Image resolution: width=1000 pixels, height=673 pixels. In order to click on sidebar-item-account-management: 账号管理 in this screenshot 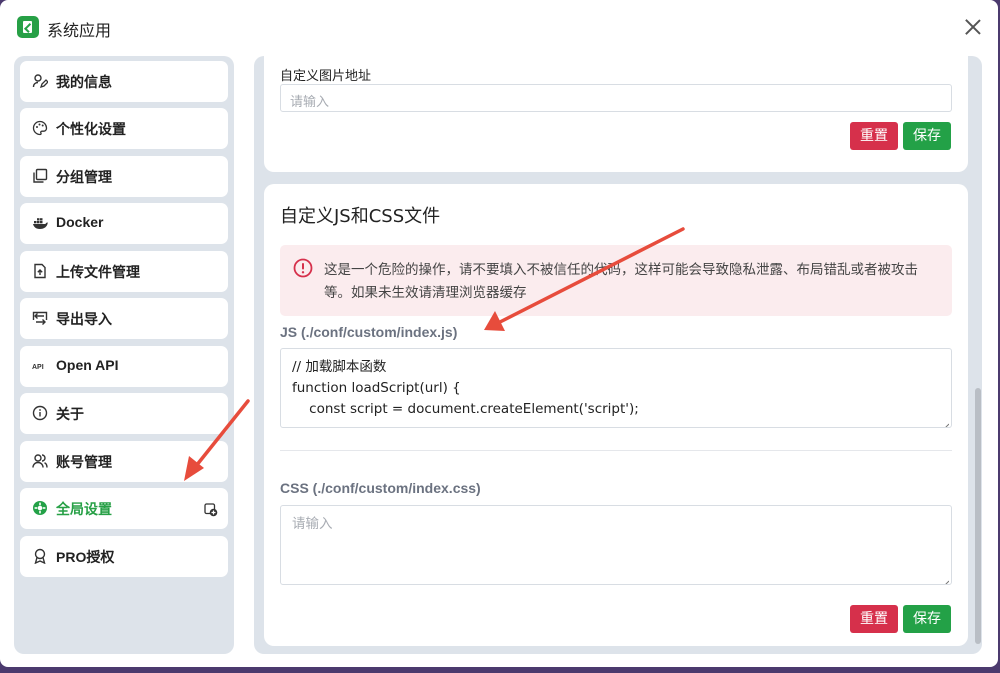, I will do `click(124, 461)`.